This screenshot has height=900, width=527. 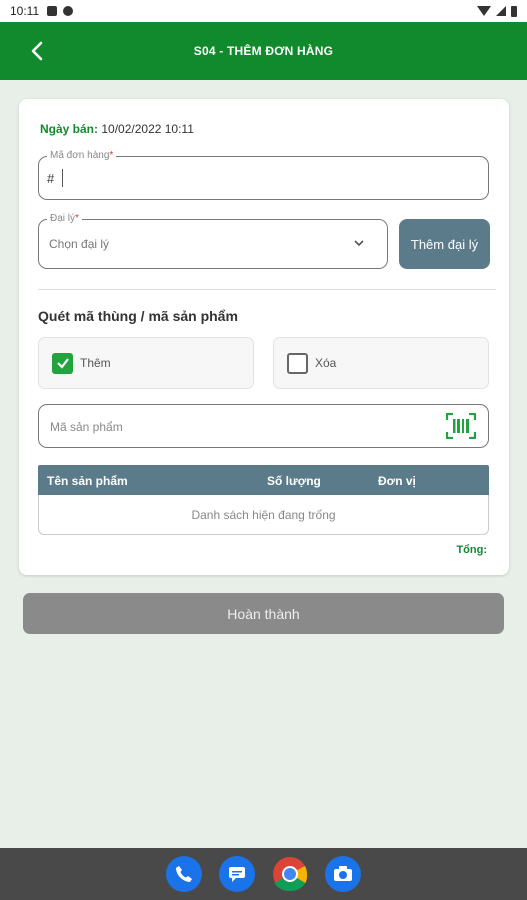 What do you see at coordinates (25, 11) in the screenshot?
I see `status-time: 10:11` at bounding box center [25, 11].